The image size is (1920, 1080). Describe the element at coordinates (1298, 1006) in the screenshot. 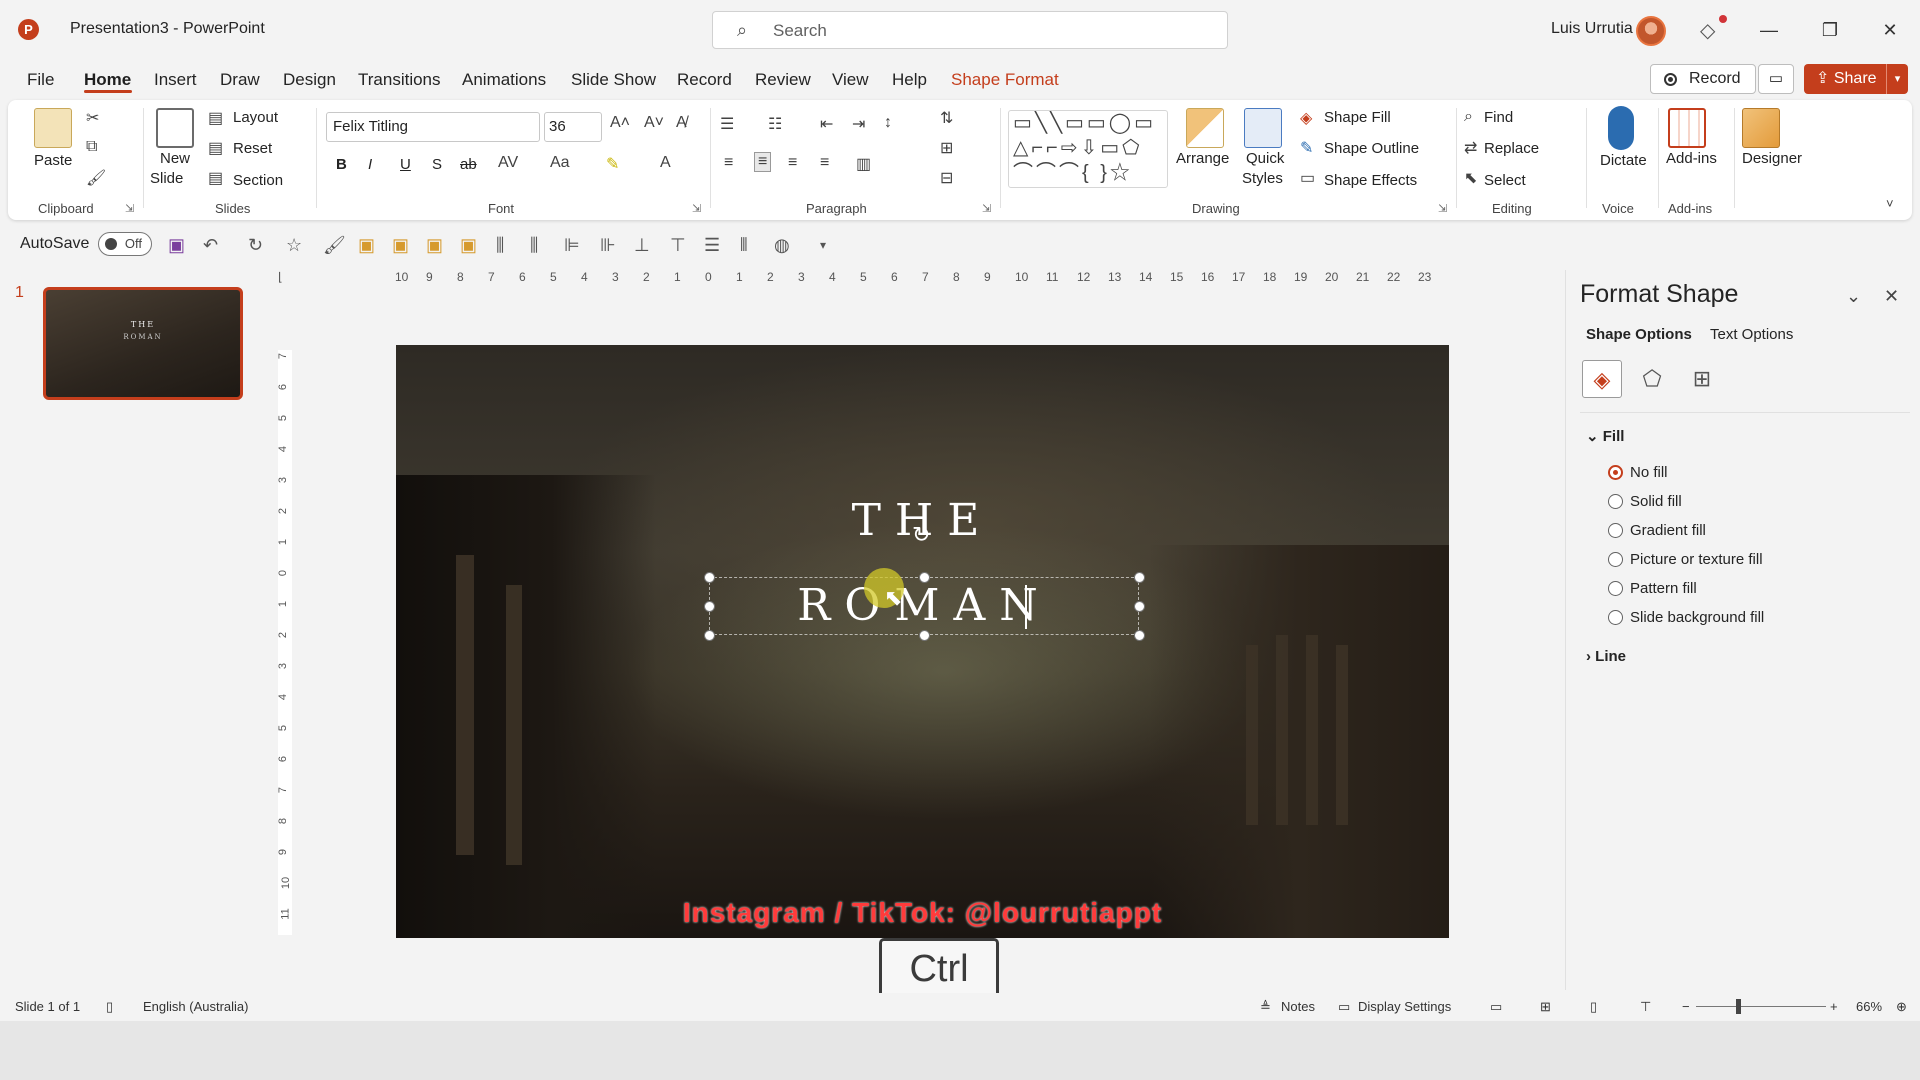

I see `notes-button: Notes` at that location.